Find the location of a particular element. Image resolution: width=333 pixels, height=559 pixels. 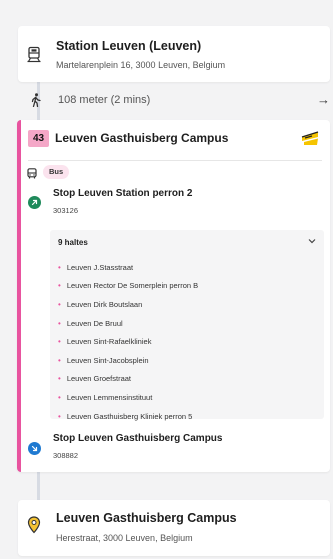

destination-title: Leuven Gasthuisberg Campus is located at coordinates (146, 518).